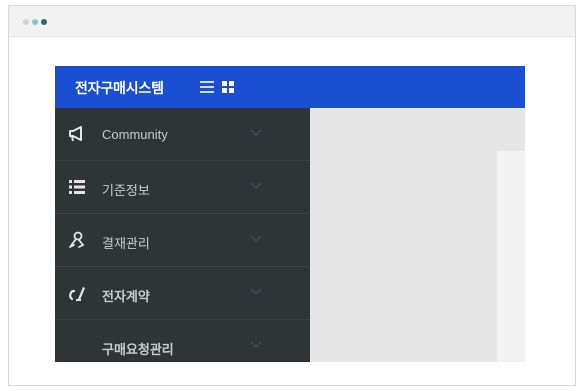  Describe the element at coordinates (77, 187) in the screenshot. I see `list-icon` at that location.